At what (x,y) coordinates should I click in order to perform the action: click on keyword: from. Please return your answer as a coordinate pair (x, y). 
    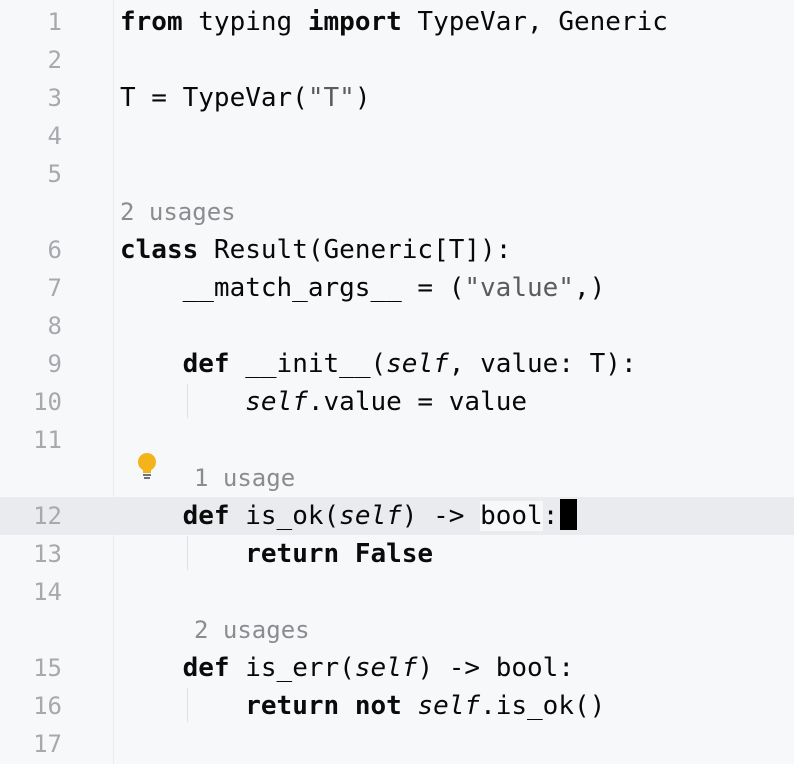
    Looking at the image, I should click on (151, 22).